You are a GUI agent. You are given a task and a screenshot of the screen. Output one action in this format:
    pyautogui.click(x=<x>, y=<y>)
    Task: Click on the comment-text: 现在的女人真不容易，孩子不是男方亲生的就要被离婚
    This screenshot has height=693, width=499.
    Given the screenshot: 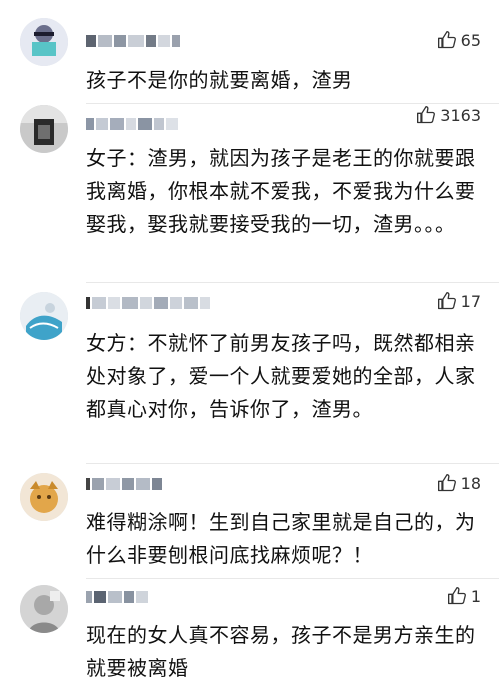 What is the action you would take?
    pyautogui.click(x=281, y=651)
    